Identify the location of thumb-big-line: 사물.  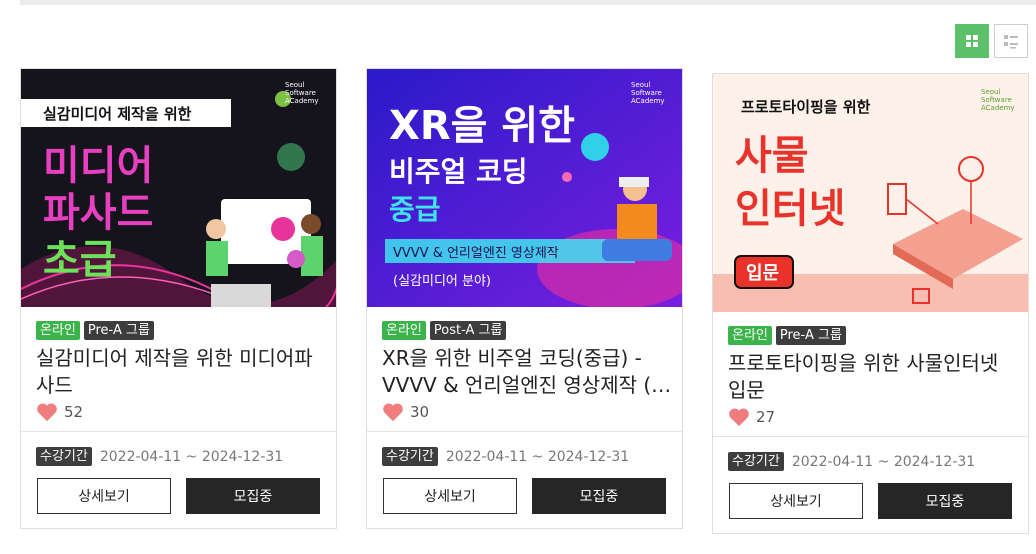
(772, 156).